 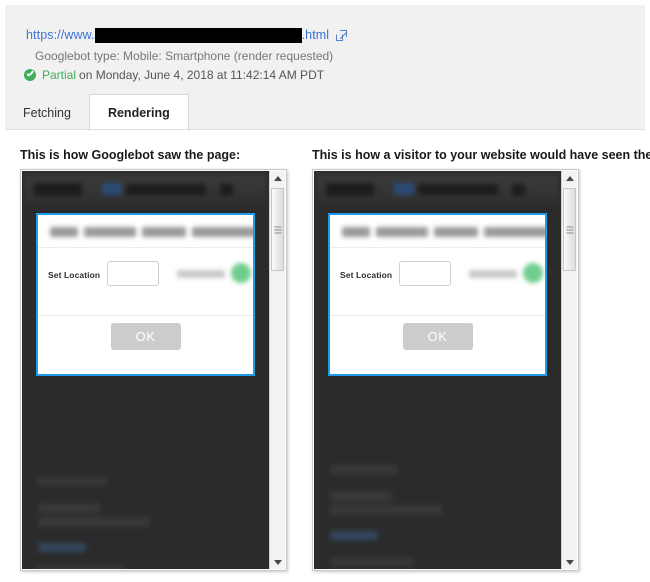 What do you see at coordinates (325, 129) in the screenshot?
I see `tab-bar-underline` at bounding box center [325, 129].